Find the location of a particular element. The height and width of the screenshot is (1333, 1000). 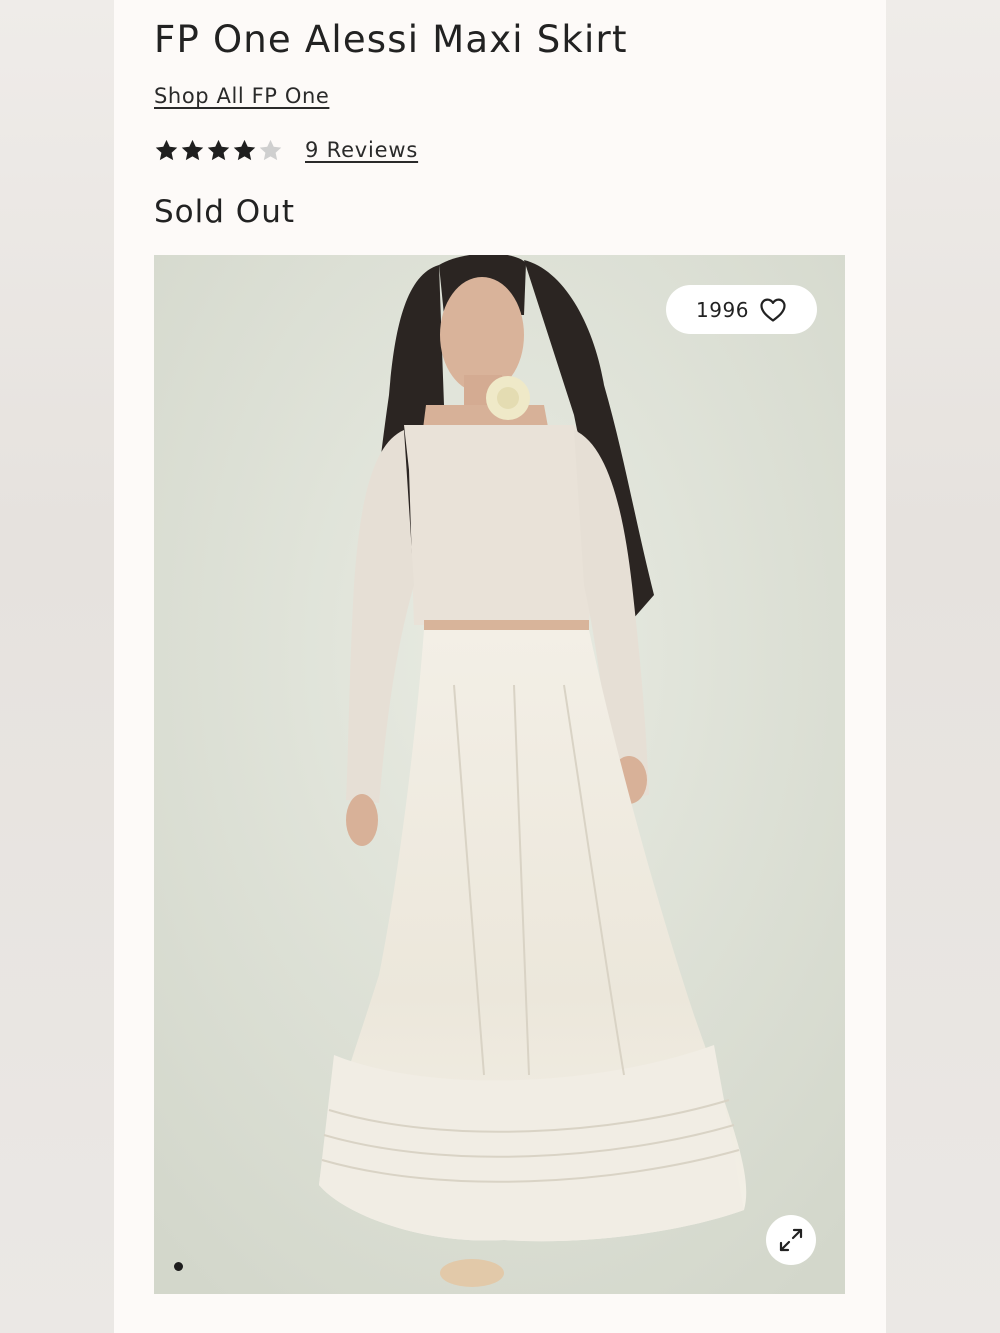

left-backdrop is located at coordinates (57, 666).